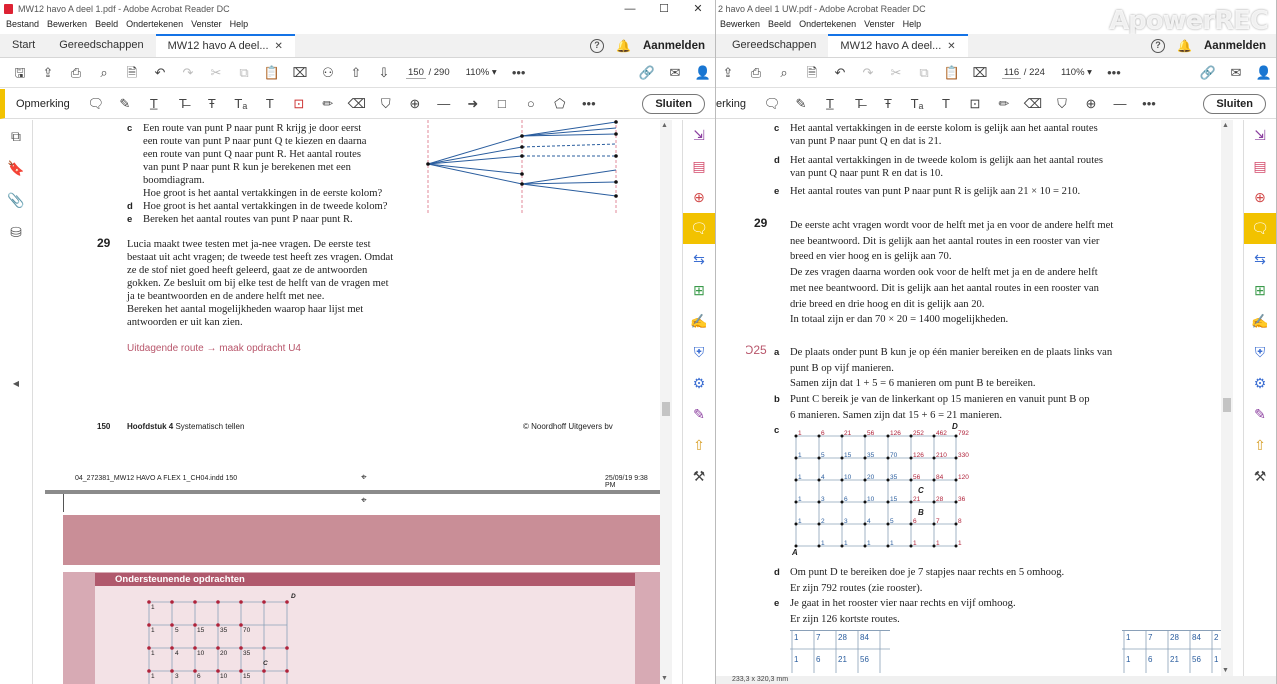  I want to click on page-number-field: 116 / 224, so click(1023, 73).